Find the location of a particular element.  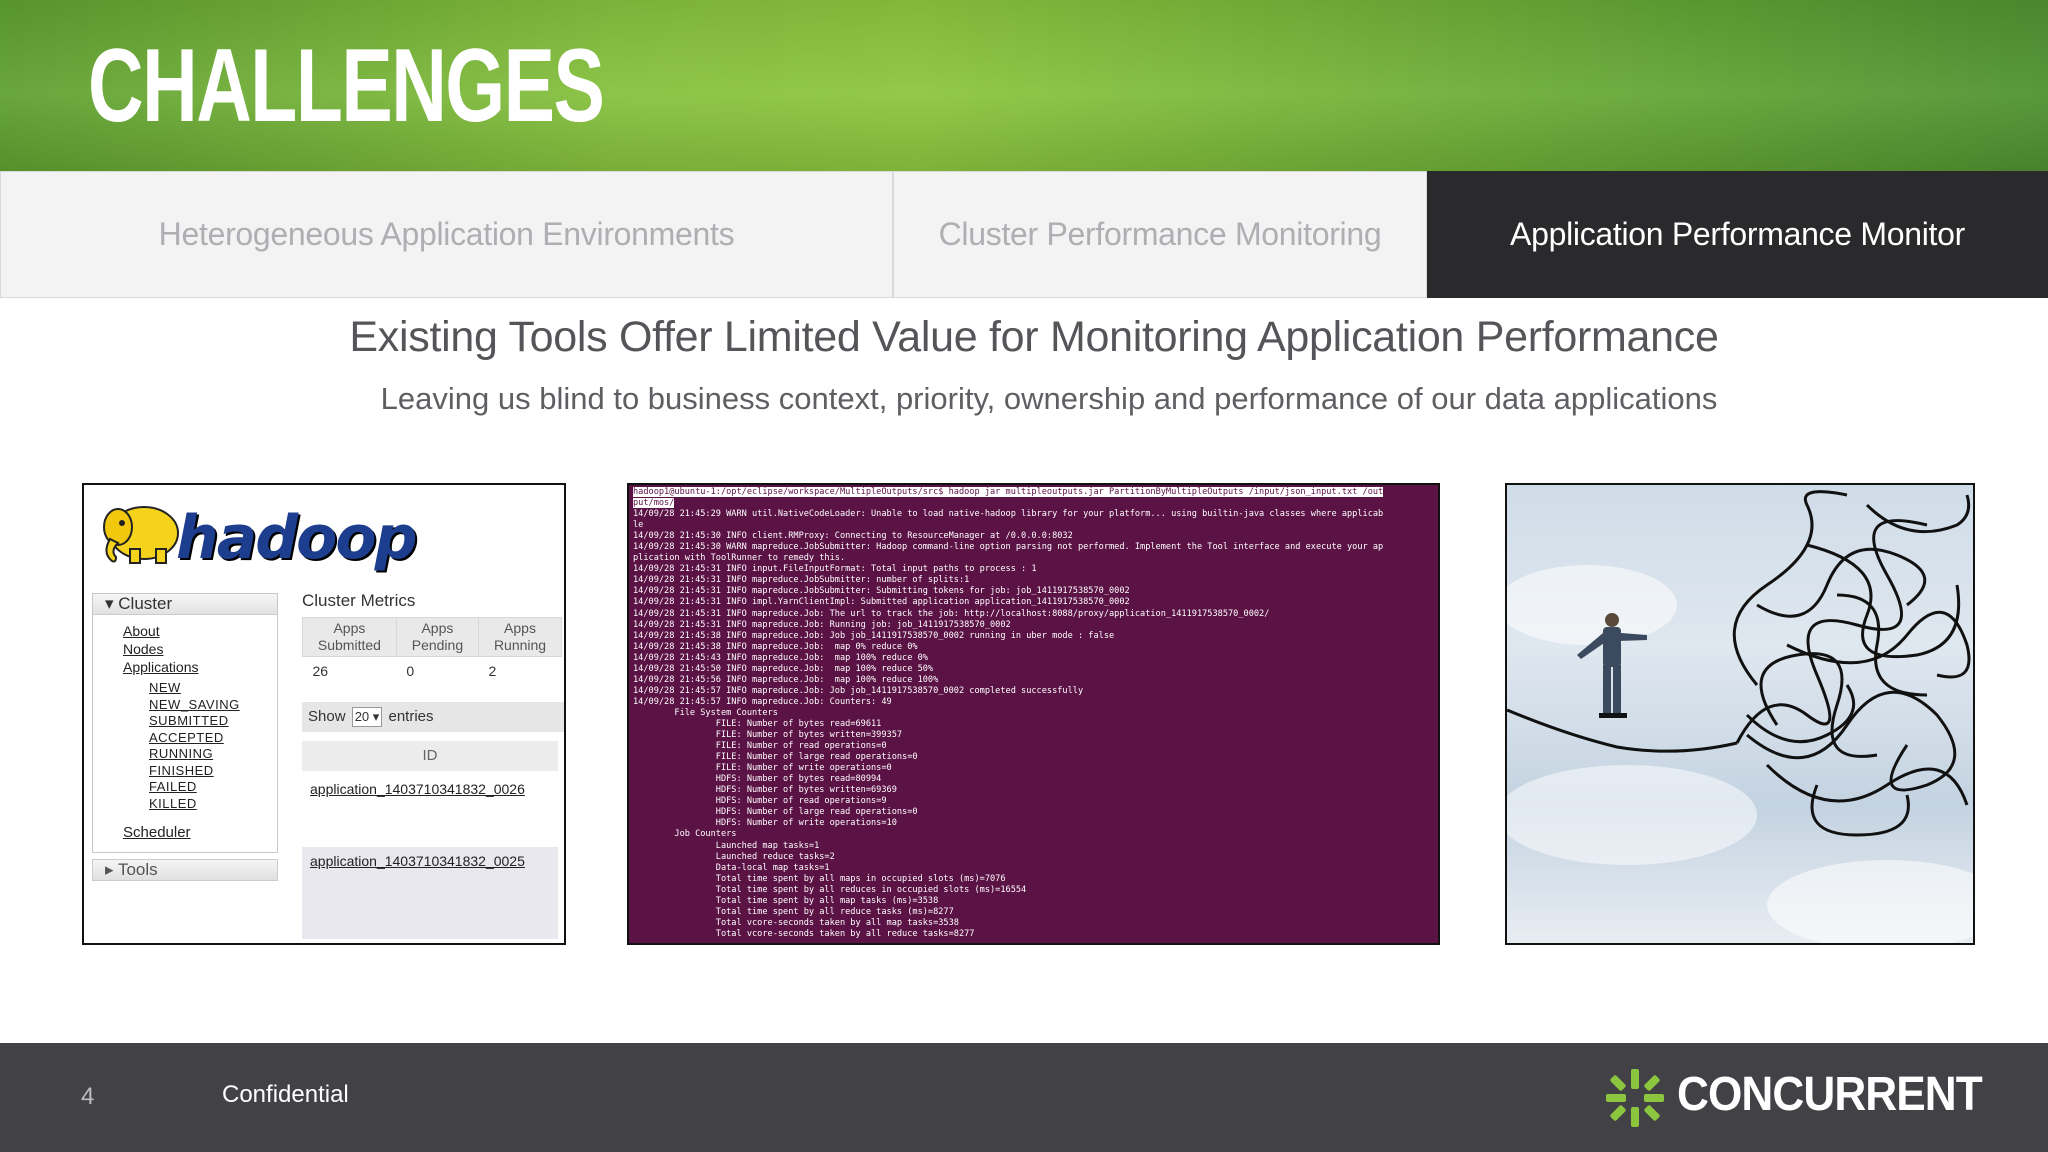

app-row: application_1403710341832_0025 is located at coordinates (430, 893).